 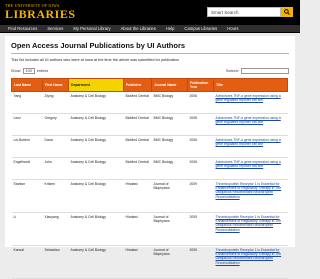 I want to click on cell-last-name: Yang, so click(x=27, y=102).